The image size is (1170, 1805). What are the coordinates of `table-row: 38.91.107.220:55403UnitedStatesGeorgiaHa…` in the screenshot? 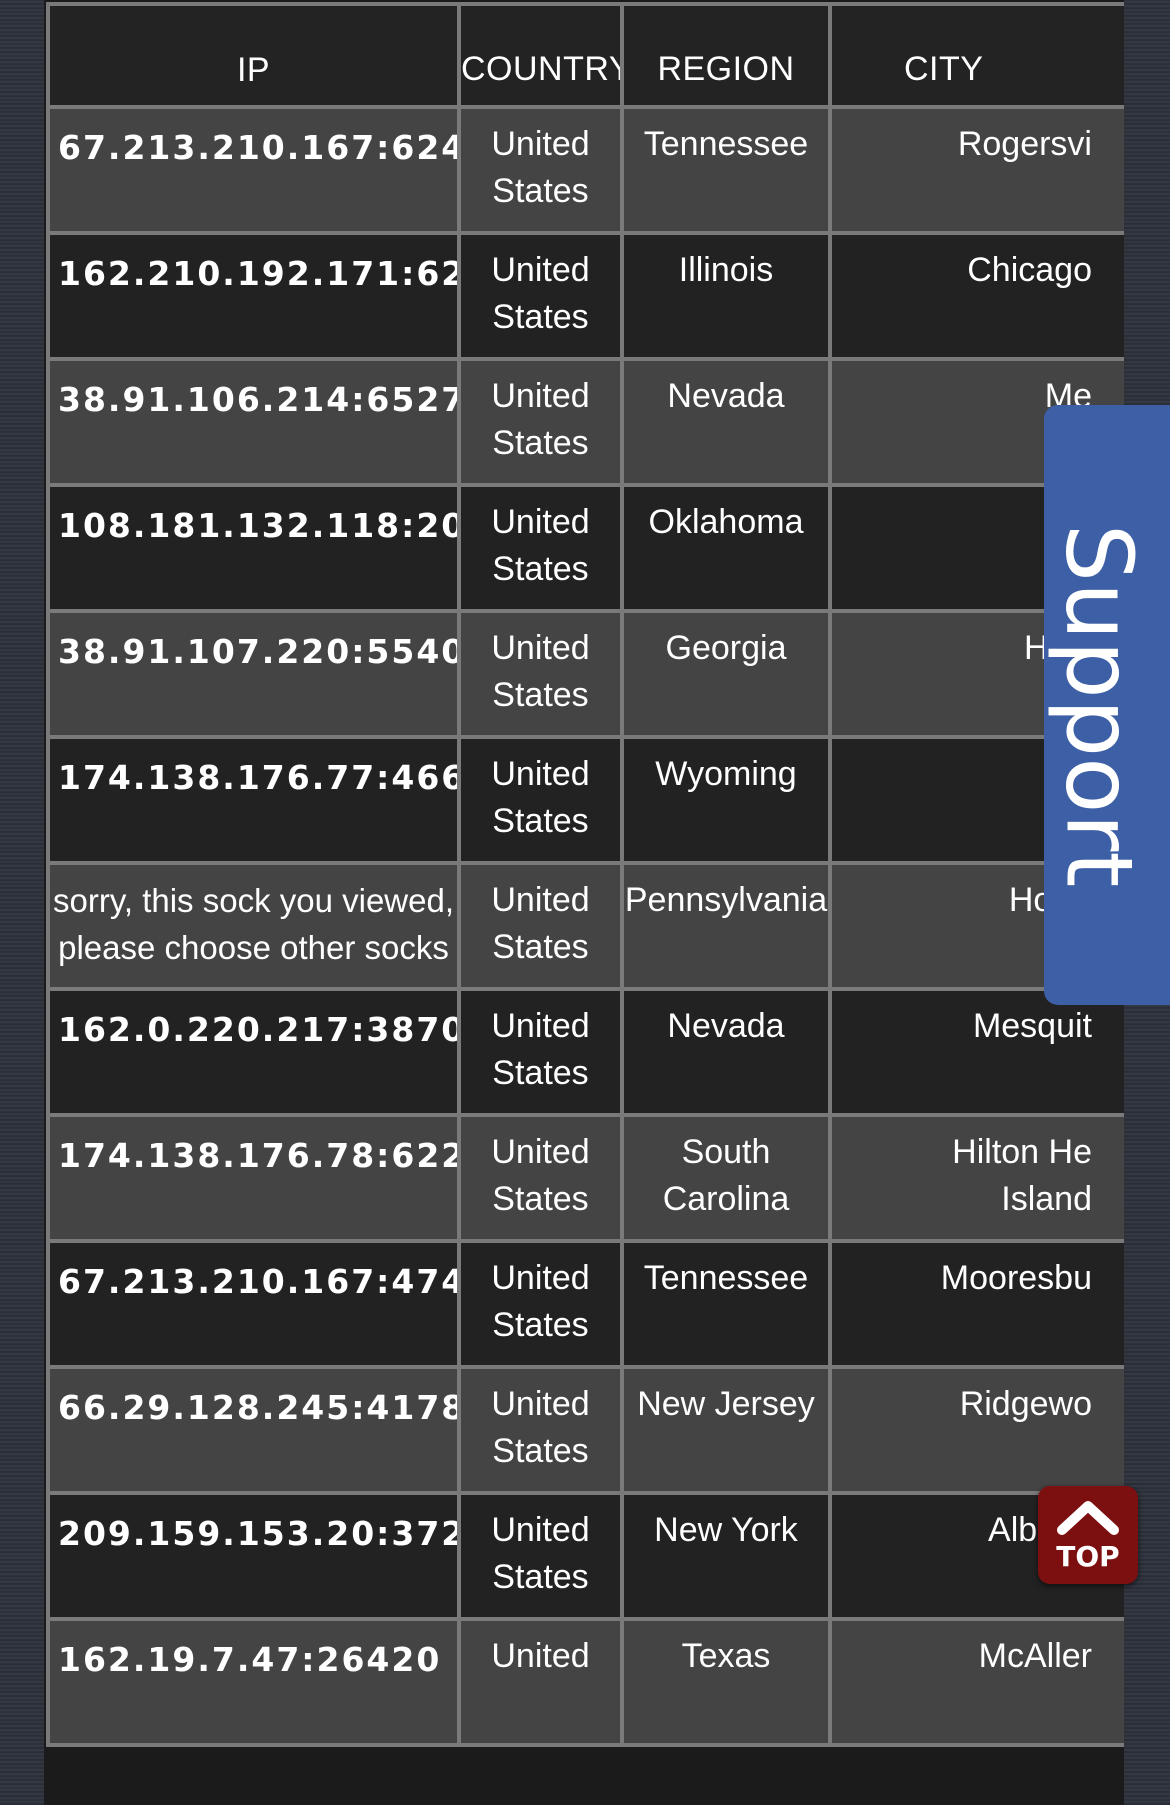 It's located at (585, 674).